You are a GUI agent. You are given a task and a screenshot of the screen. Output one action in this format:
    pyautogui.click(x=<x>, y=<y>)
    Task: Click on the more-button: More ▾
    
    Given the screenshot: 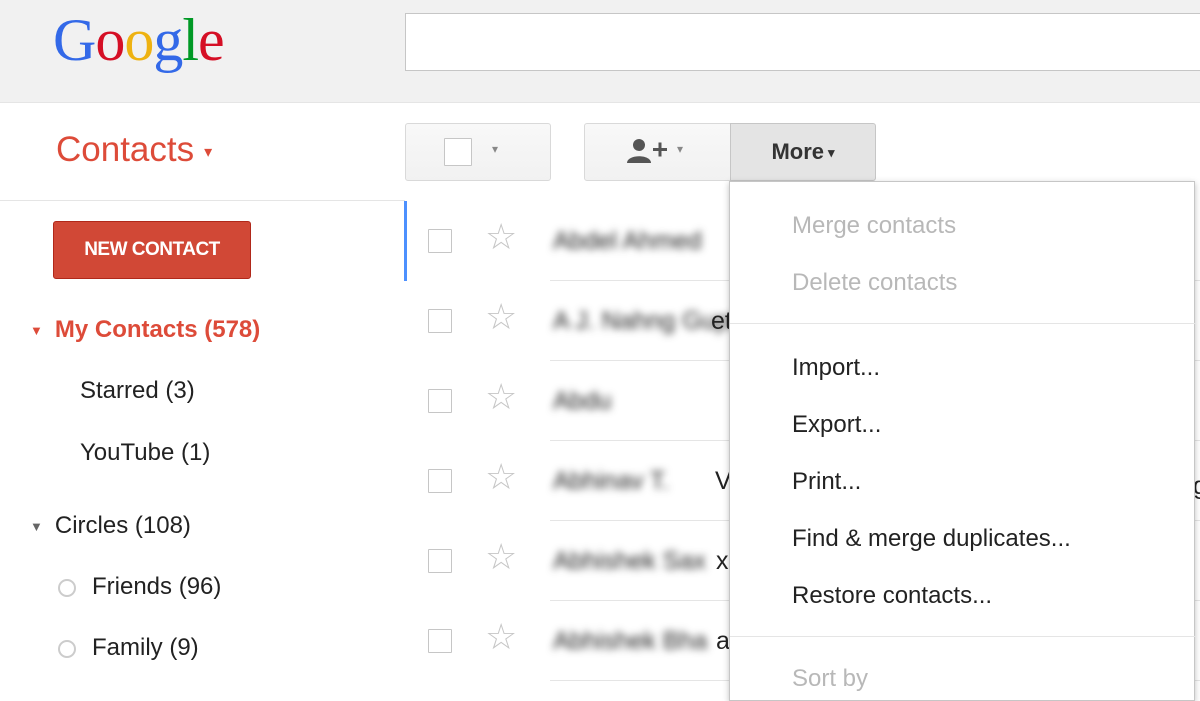 What is the action you would take?
    pyautogui.click(x=803, y=152)
    